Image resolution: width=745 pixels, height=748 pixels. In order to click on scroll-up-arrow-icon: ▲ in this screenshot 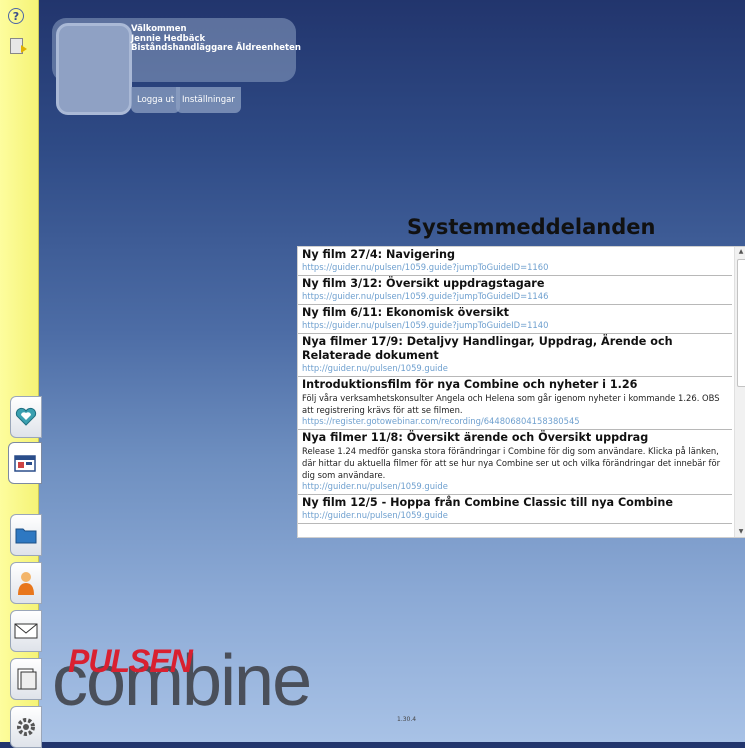, I will do `click(740, 252)`.